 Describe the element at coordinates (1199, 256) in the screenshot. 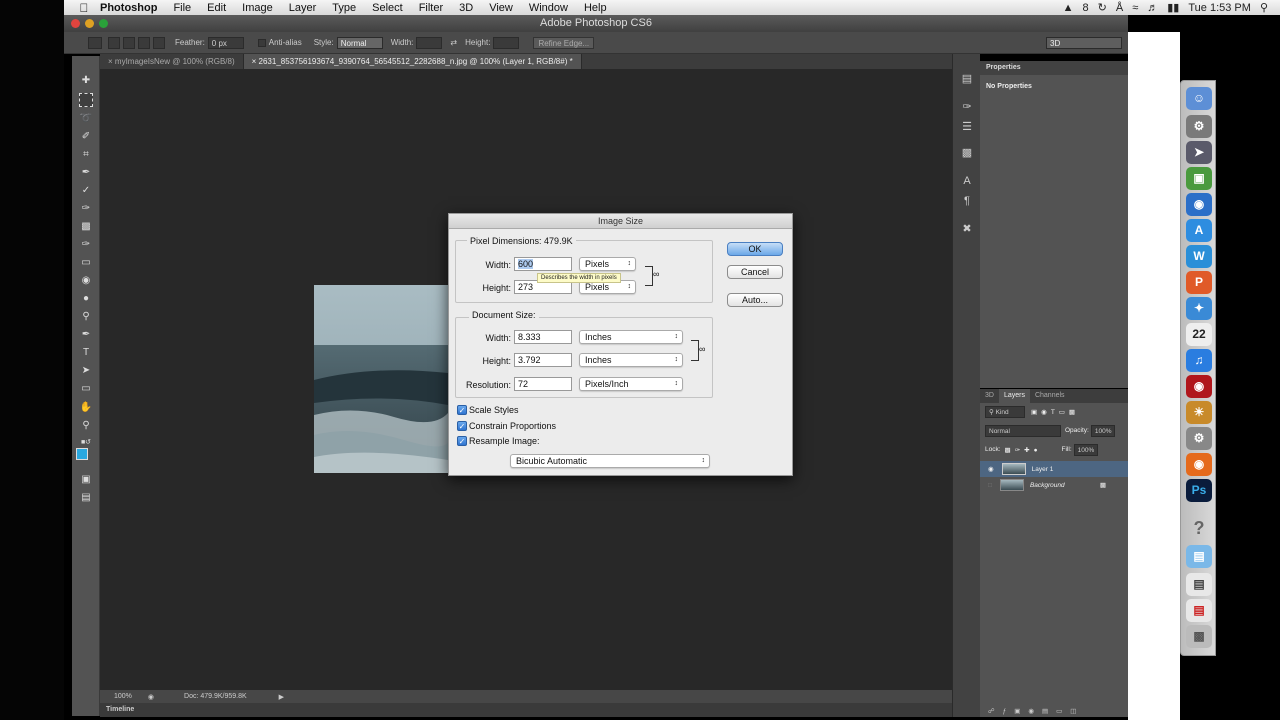

I see `word-icon: W` at that location.